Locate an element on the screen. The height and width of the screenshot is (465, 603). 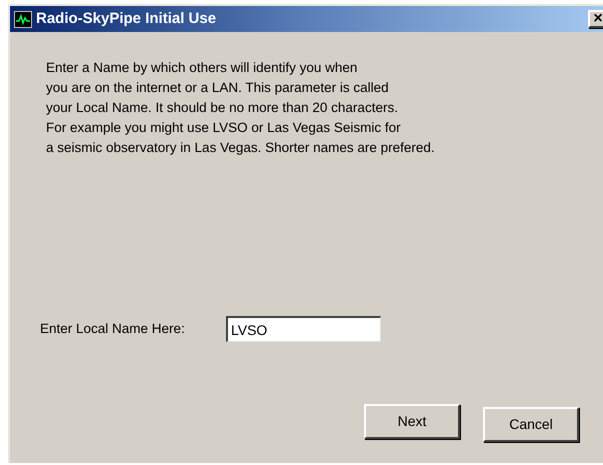
next-button: Next is located at coordinates (412, 421).